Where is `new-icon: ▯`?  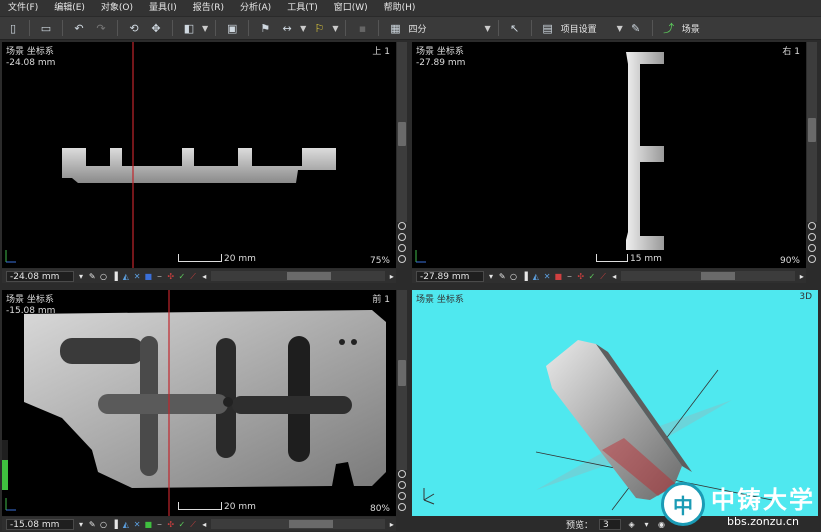 new-icon: ▯ is located at coordinates (13, 28).